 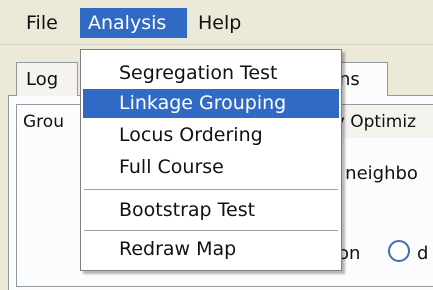 I want to click on menu-item-locus-ordering: Locus Ordering, so click(x=211, y=135).